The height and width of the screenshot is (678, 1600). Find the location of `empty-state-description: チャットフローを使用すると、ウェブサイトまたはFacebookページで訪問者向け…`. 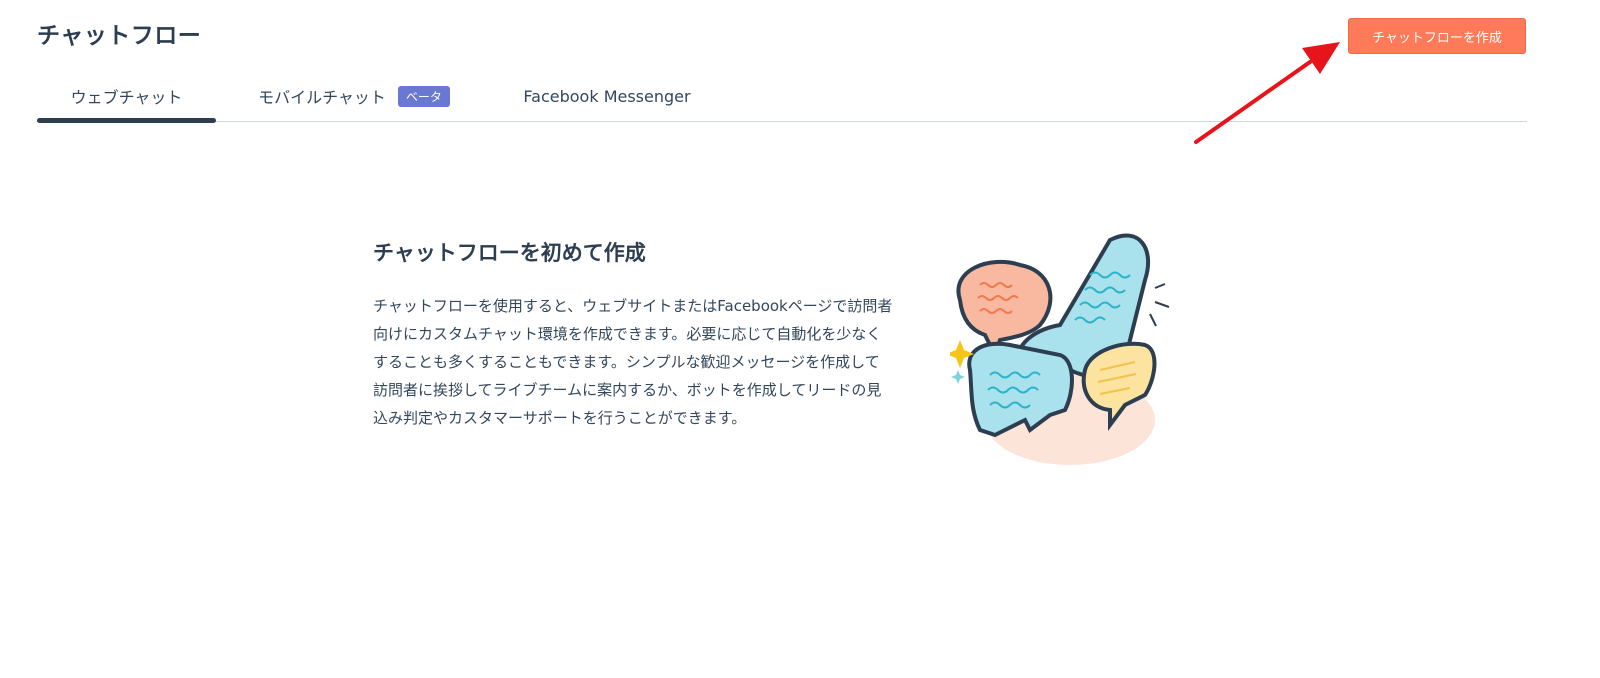

empty-state-description: チャットフローを使用すると、ウェブサイトまたはFacebookページで訪問者向け… is located at coordinates (633, 362).